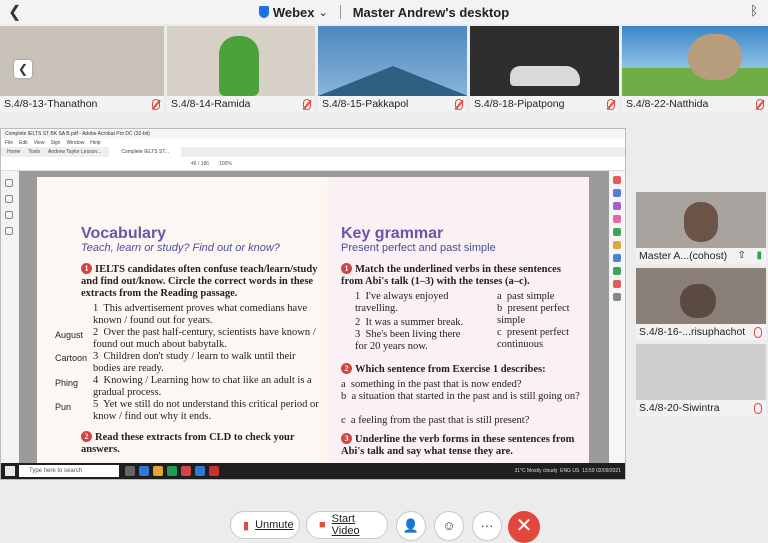  I want to click on participant-tile: S.4/8-14-Ramida, so click(241, 69).